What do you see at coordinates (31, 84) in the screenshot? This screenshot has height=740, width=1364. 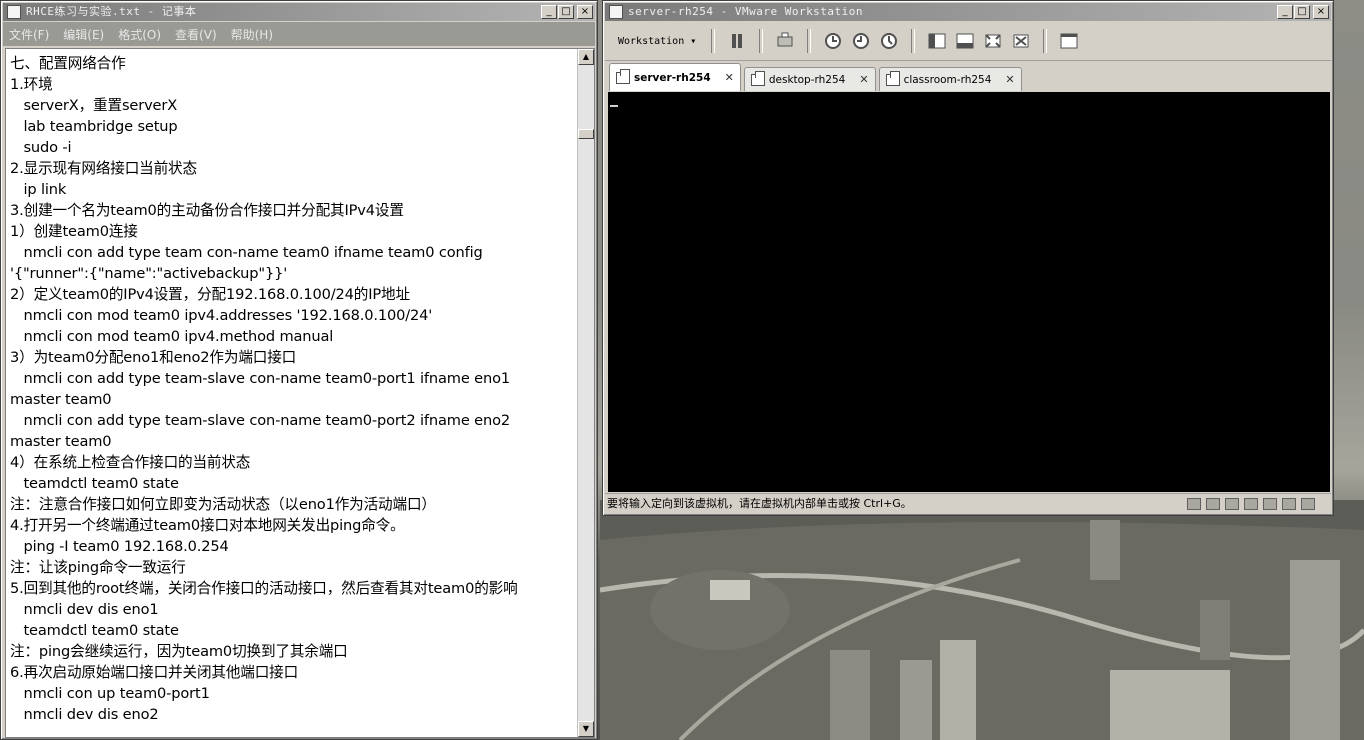 I see `text-line: 1.环境` at bounding box center [31, 84].